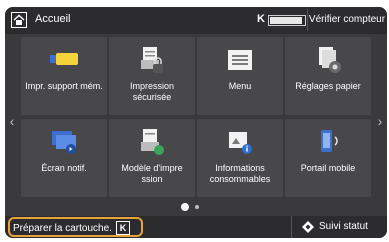 This screenshot has height=242, width=389. I want to click on toner-color-label: K, so click(261, 19).